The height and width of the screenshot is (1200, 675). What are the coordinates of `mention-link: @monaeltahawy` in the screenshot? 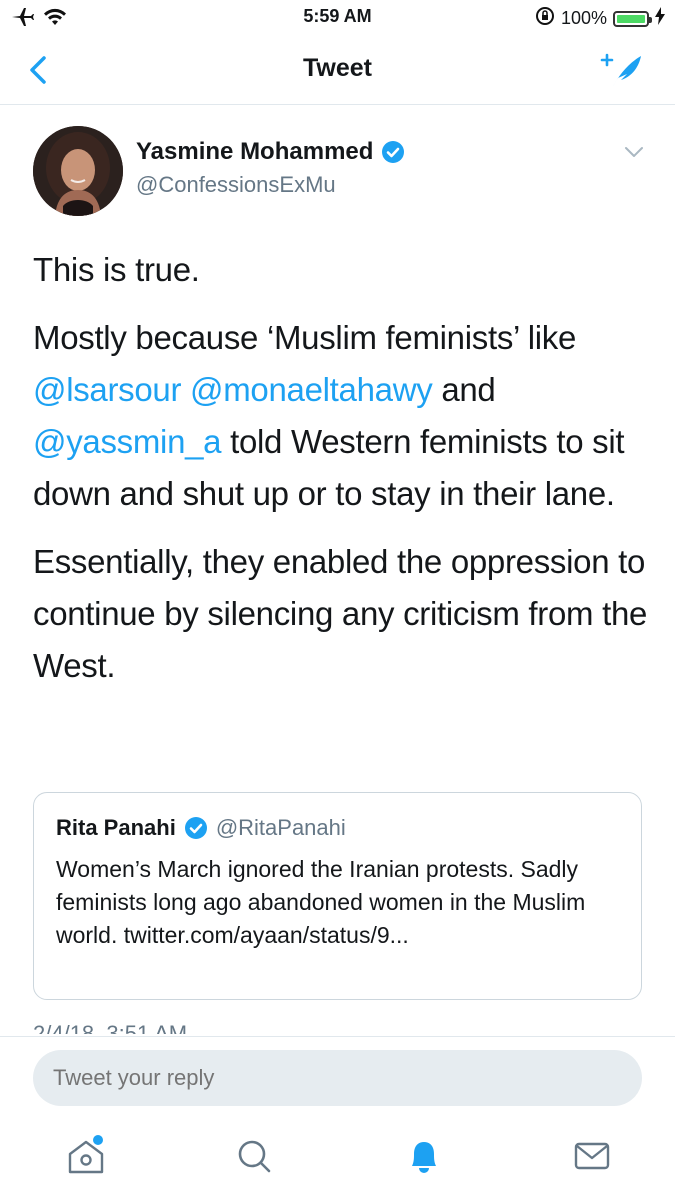 It's located at (311, 389).